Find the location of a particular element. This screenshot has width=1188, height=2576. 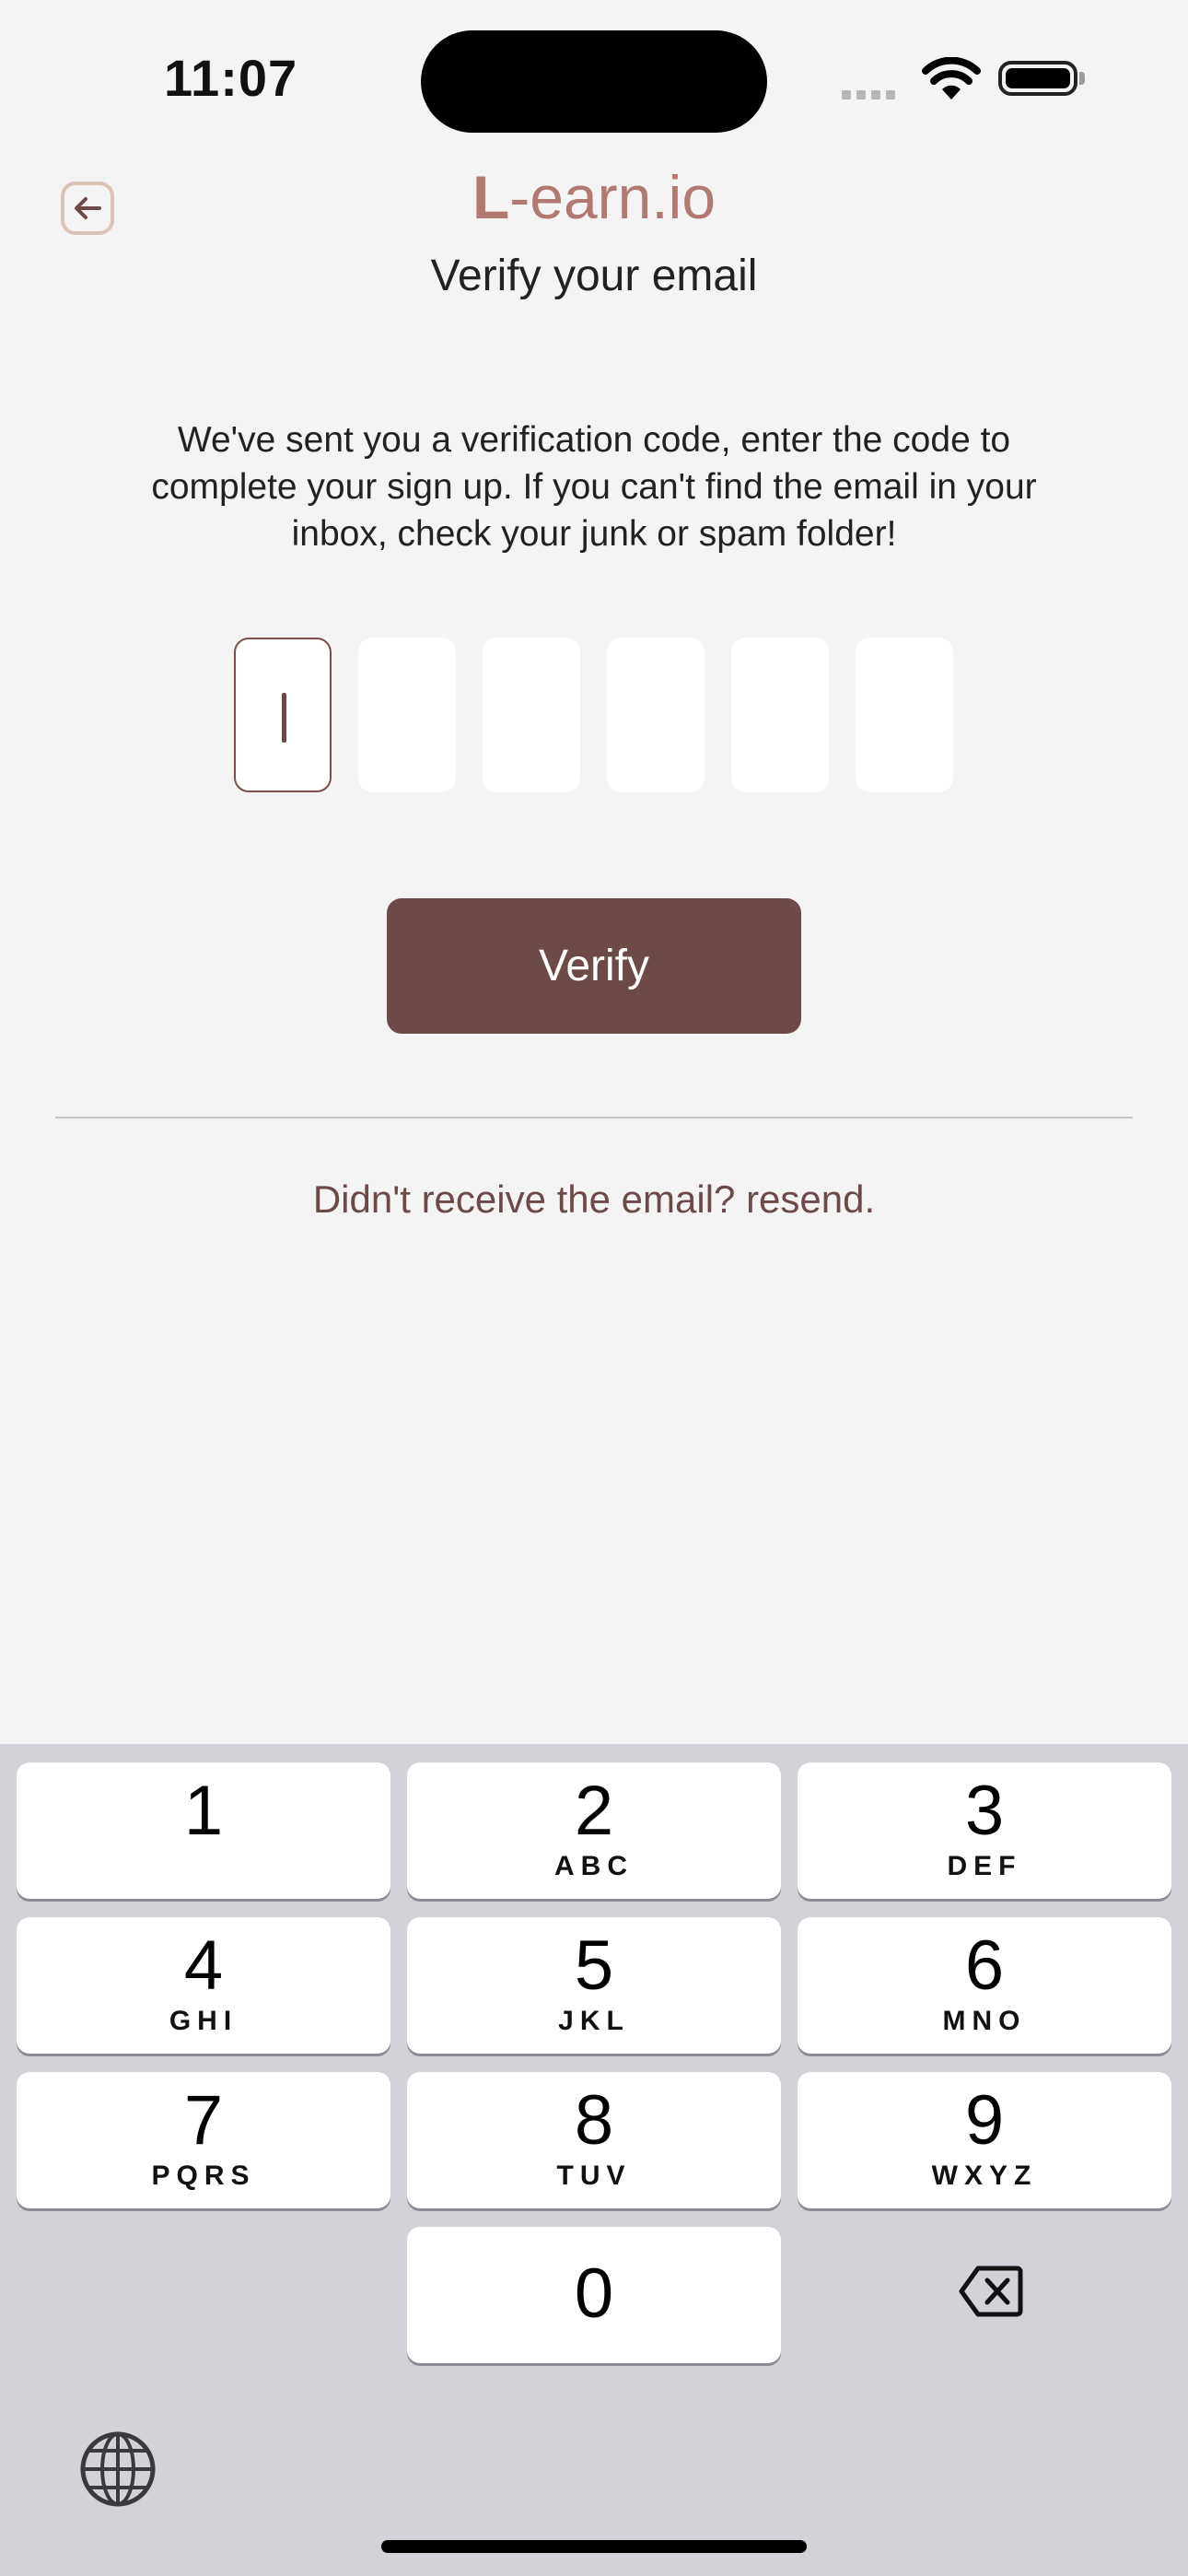

battery-tip is located at coordinates (1082, 78).